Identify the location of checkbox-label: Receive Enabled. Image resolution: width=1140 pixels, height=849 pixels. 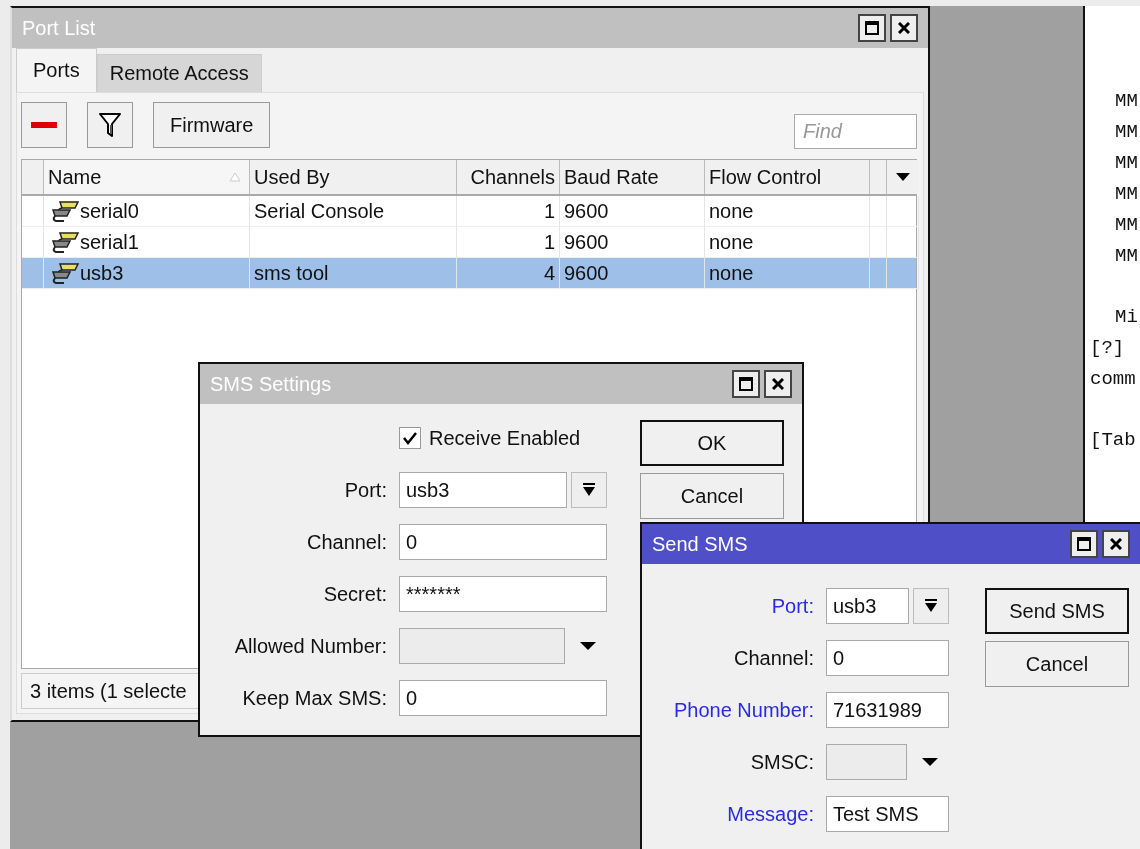
(505, 438).